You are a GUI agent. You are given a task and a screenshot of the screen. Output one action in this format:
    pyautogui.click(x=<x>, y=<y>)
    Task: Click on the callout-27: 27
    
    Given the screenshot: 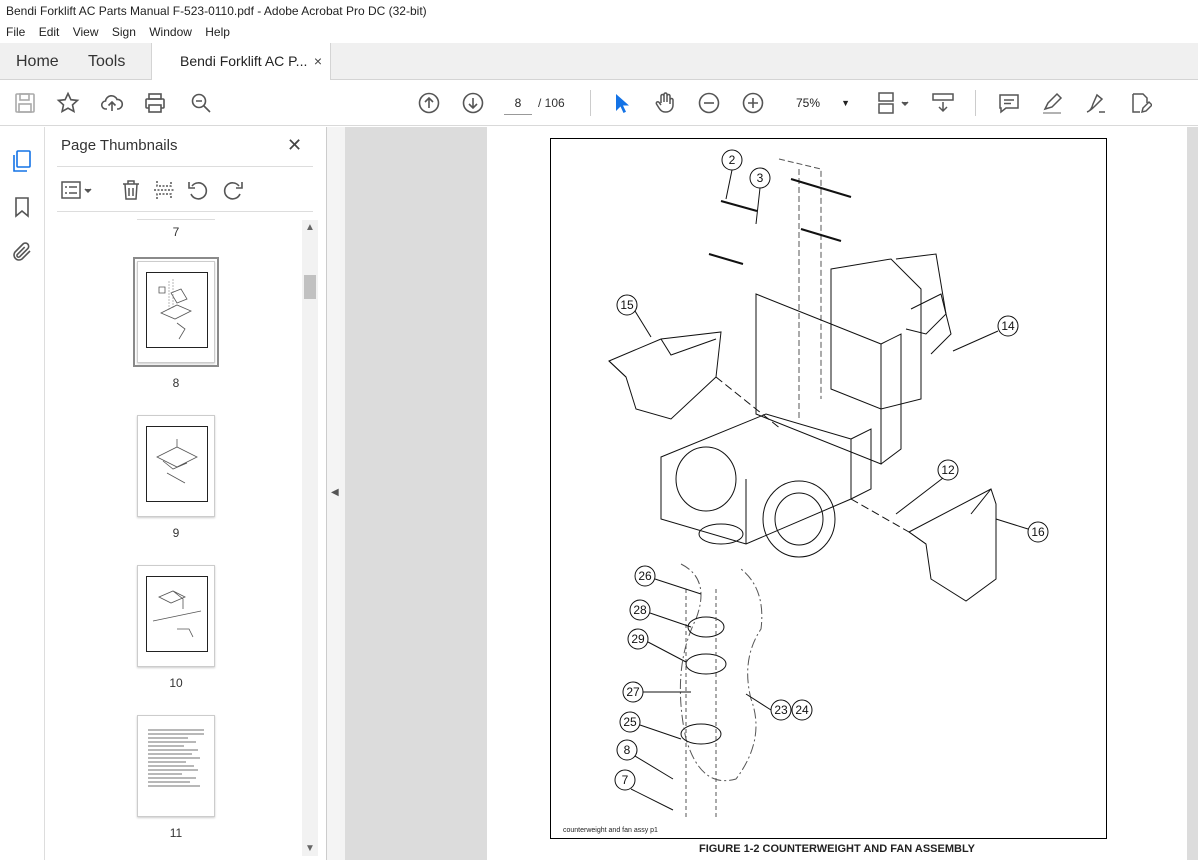 What is the action you would take?
    pyautogui.click(x=633, y=692)
    